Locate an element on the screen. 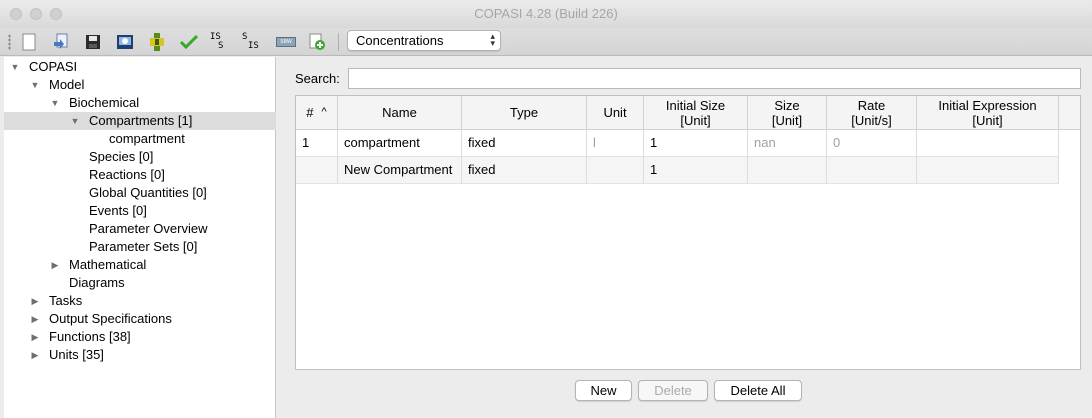 The width and height of the screenshot is (1092, 418). tree-label: Biochemical is located at coordinates (104, 102).